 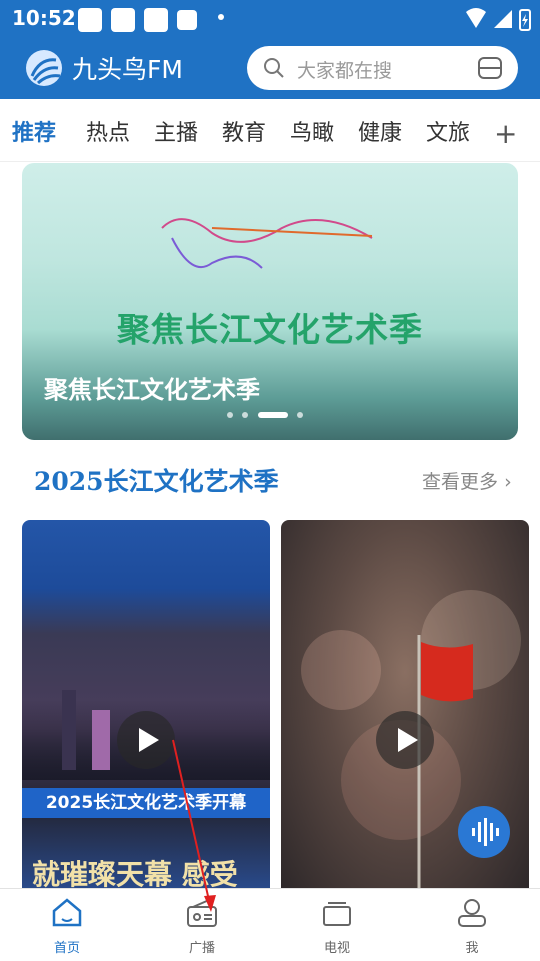 I want to click on section-title: 2025长江文化艺术季, so click(x=156, y=481).